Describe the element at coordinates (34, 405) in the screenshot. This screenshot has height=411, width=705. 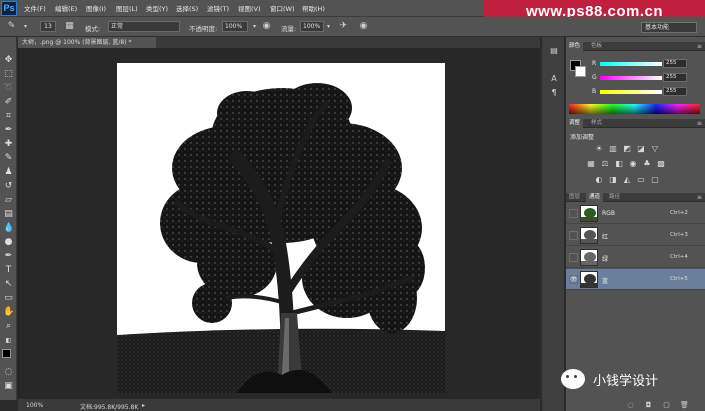
I see `zoom-readout: 100%` at that location.